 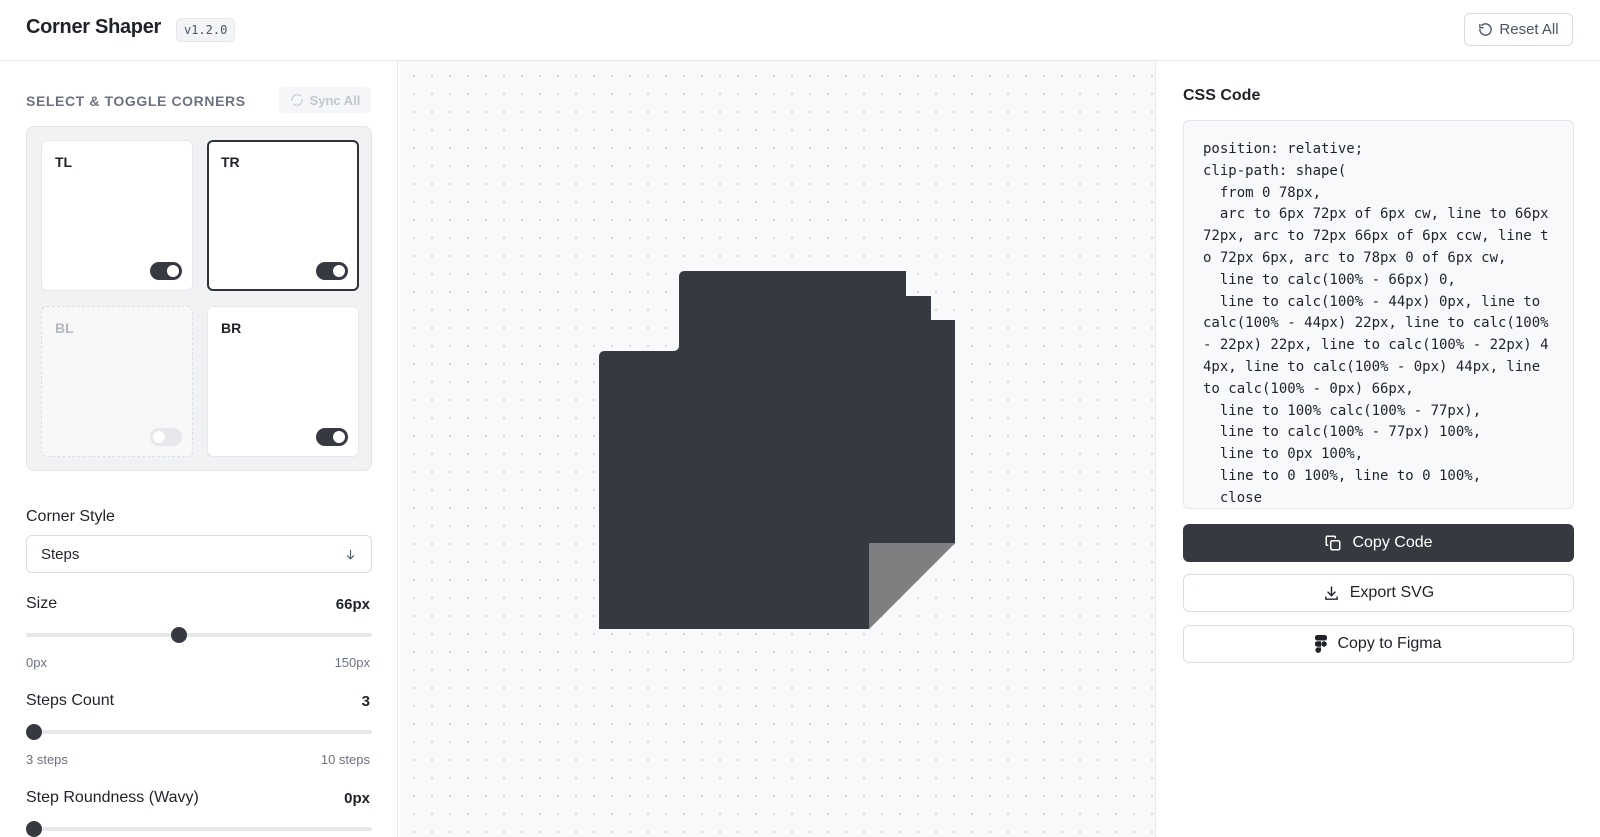 I want to click on corner-style-label: Corner Style, so click(x=70, y=516).